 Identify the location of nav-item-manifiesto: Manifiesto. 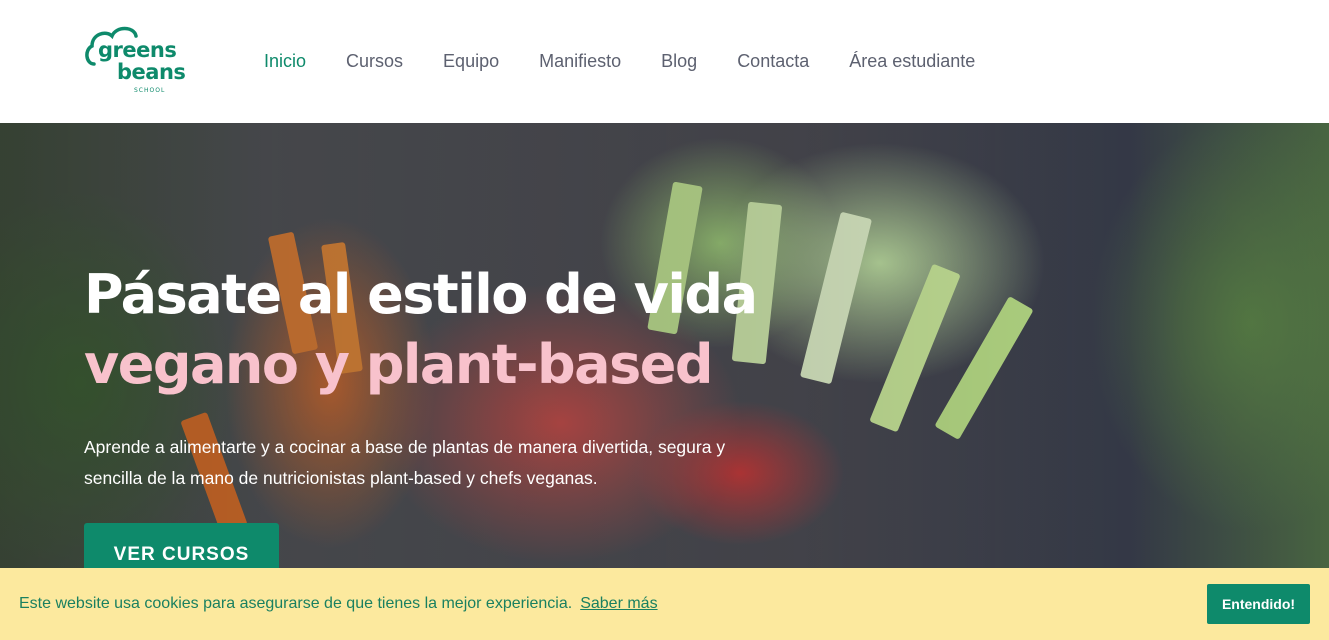
(580, 61).